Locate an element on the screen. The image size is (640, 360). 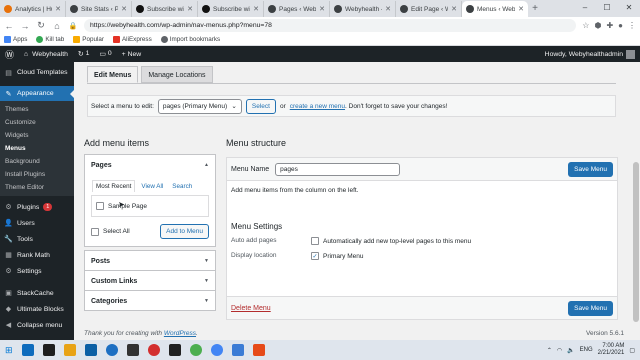
add-to-menu-button: Add to Menu is located at coordinates (184, 231).